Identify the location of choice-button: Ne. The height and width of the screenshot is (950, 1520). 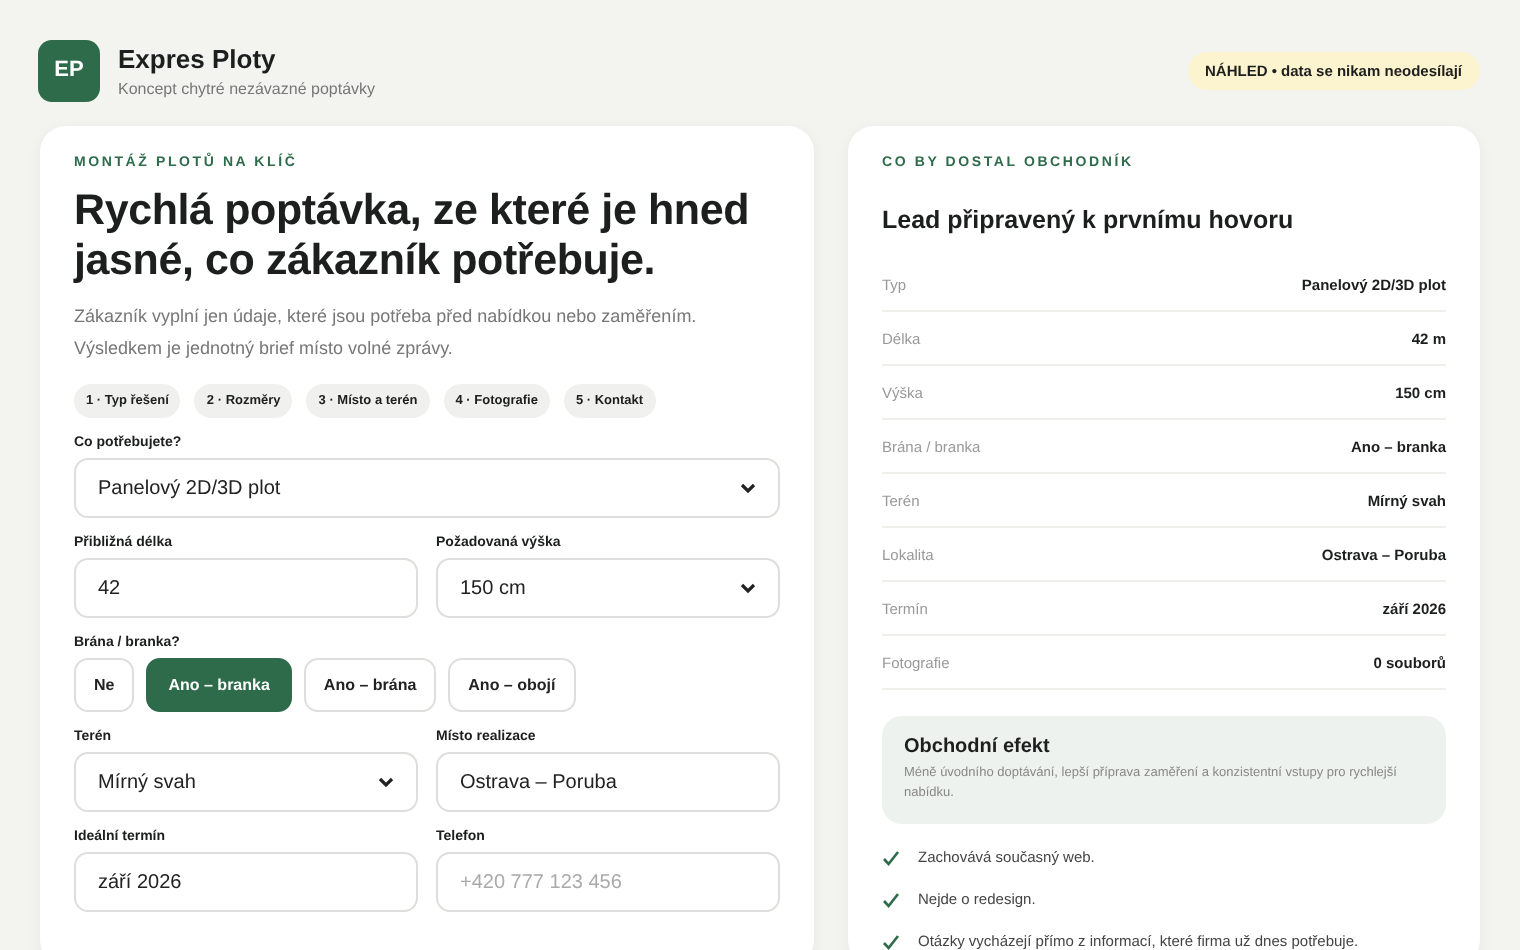
(104, 685).